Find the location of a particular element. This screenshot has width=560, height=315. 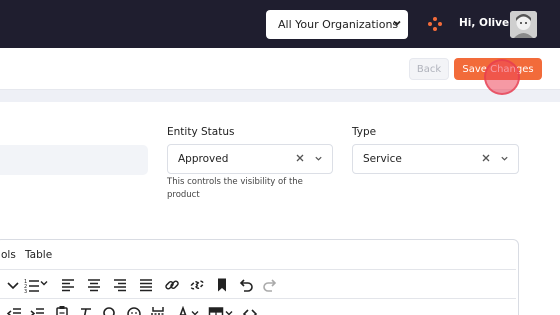

apps-icon is located at coordinates (435, 24).